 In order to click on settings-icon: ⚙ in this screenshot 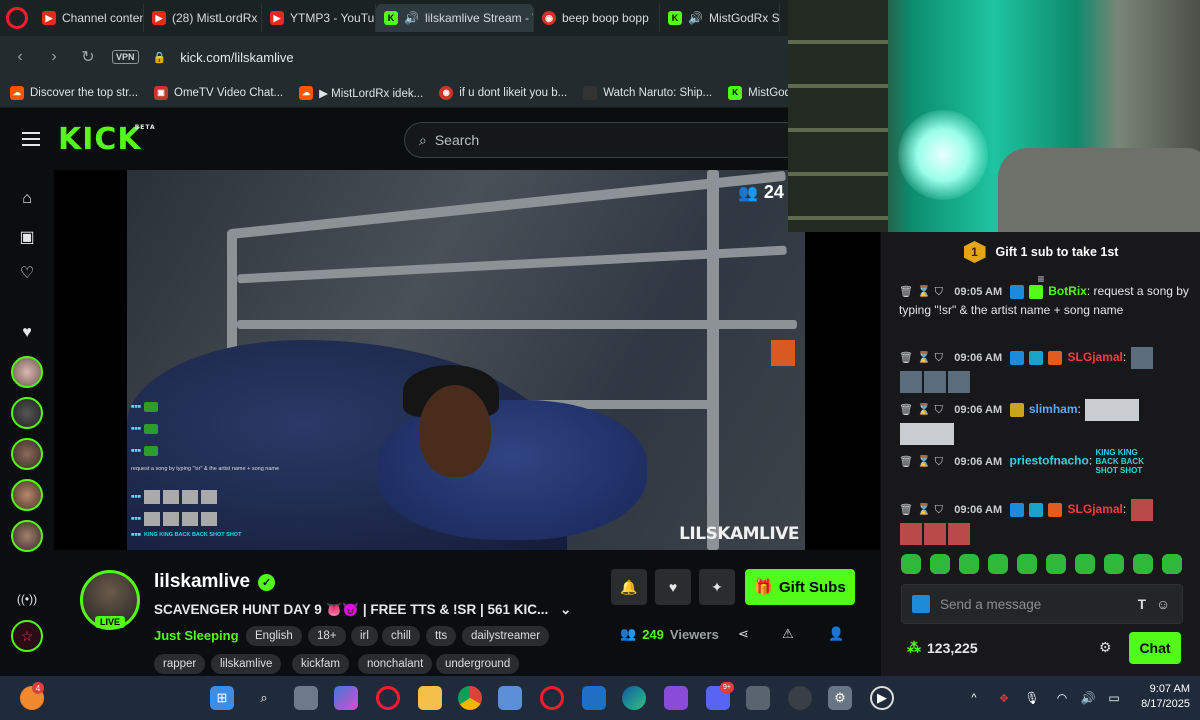, I will do `click(840, 698)`.